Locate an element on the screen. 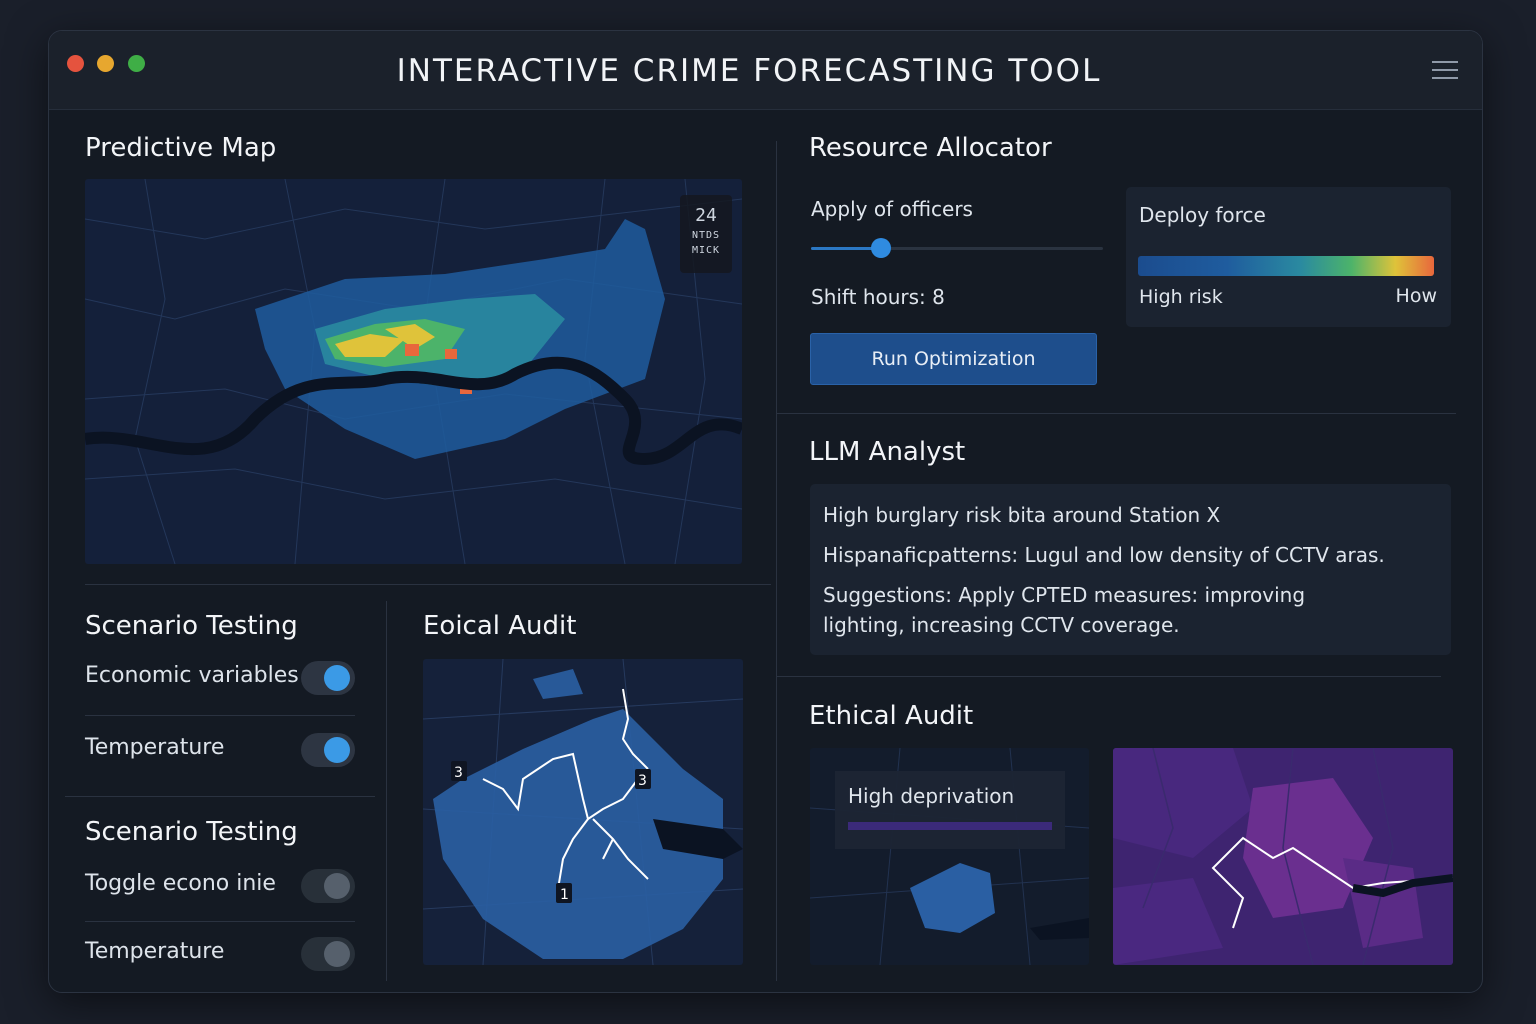  map-badge-number: 24 is located at coordinates (706, 215).